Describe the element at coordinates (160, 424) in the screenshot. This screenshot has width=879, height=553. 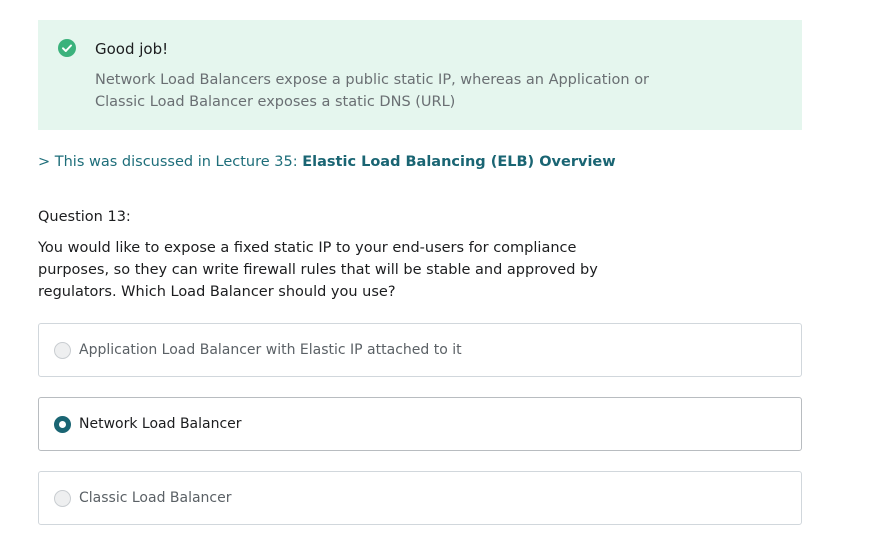
I see `answer-option-label: Network Load Balancer` at that location.